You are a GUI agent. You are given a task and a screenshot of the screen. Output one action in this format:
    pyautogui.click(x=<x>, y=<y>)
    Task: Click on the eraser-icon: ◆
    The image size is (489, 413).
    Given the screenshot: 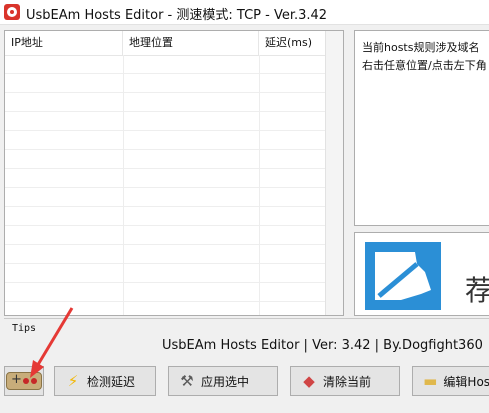 What is the action you would take?
    pyautogui.click(x=309, y=381)
    